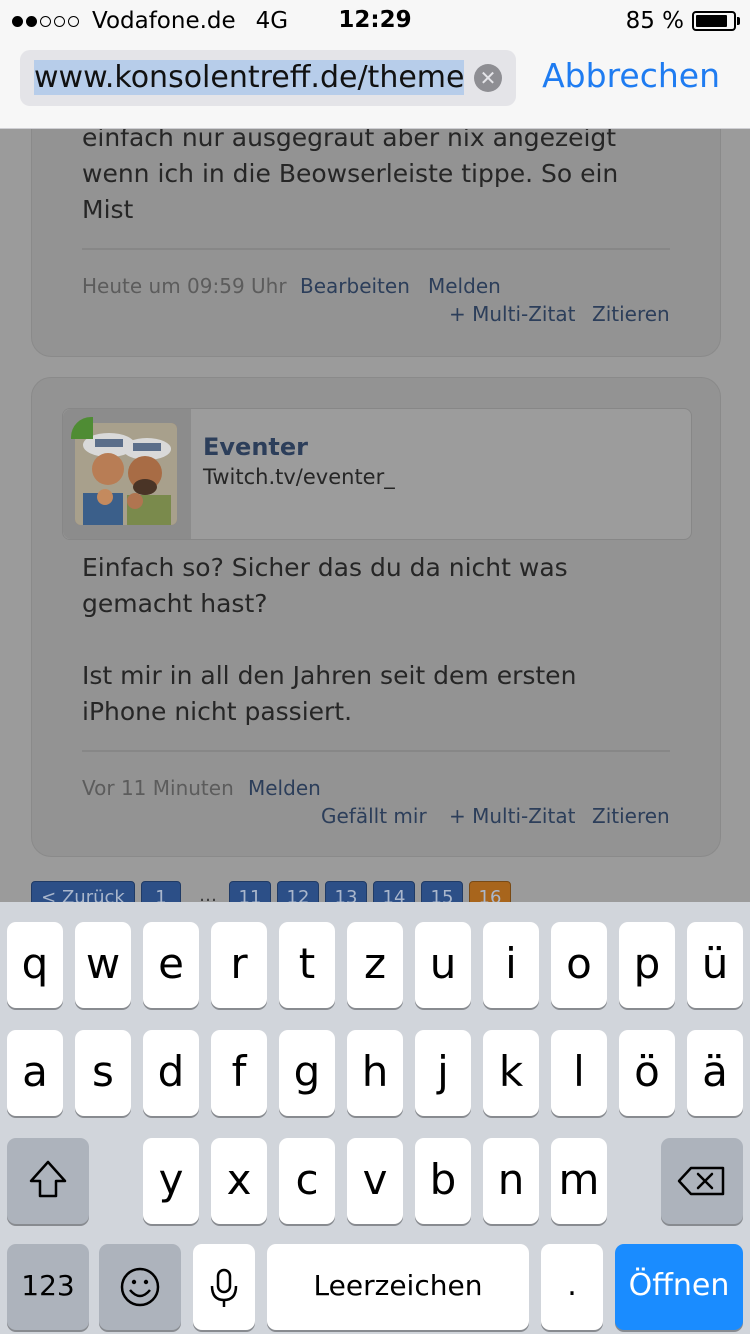 The width and height of the screenshot is (750, 1340). I want to click on username-link: Eventer, so click(255, 447).